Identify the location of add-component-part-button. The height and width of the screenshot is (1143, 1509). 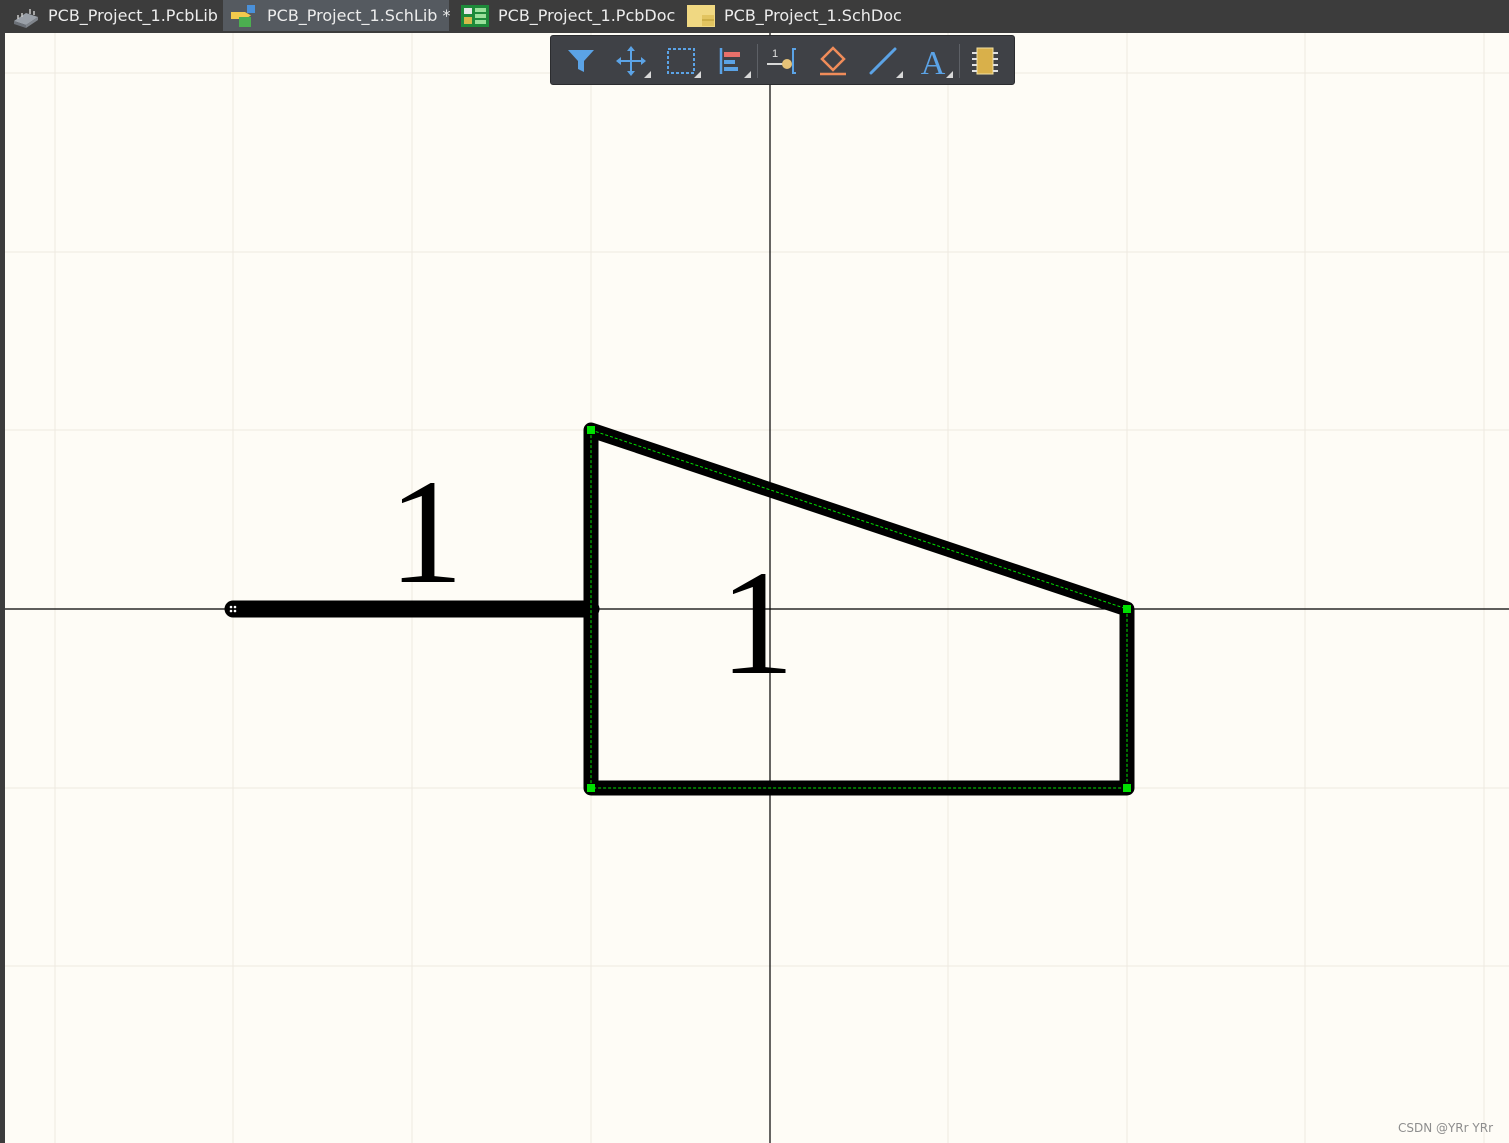
(985, 61).